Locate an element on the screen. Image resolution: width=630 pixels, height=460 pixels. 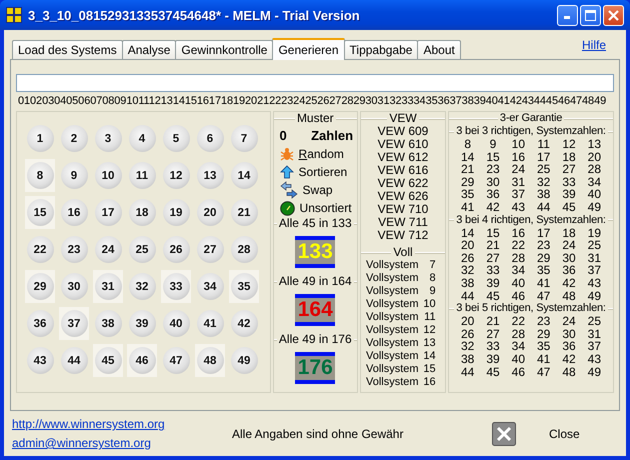
tab: Generieren is located at coordinates (308, 49).